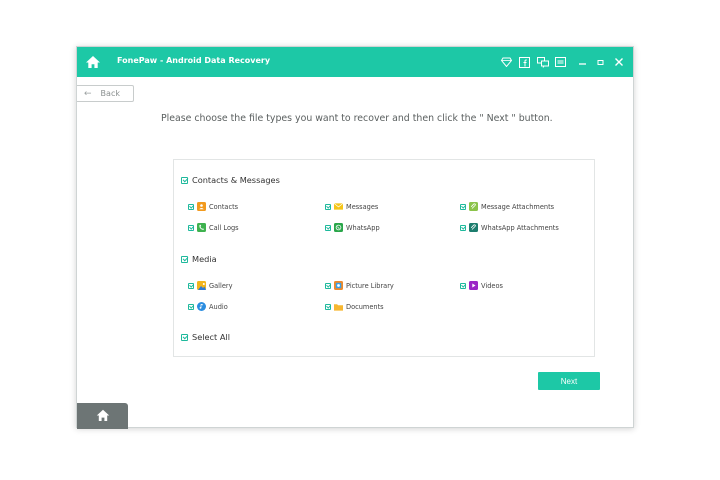 This screenshot has width=720, height=480. I want to click on item-whatsapp: WhatsApp, so click(352, 227).